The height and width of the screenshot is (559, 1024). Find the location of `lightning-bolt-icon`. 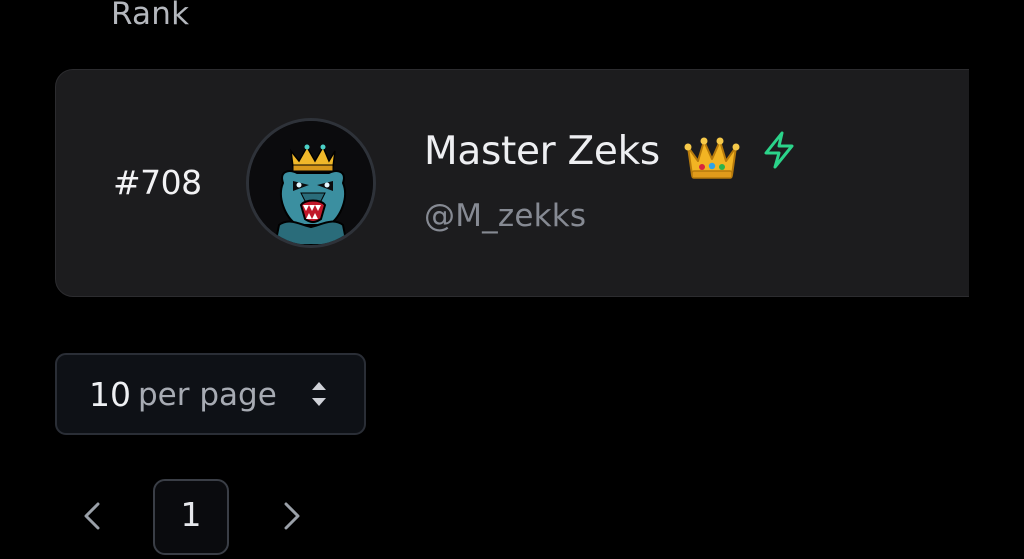

lightning-bolt-icon is located at coordinates (779, 150).